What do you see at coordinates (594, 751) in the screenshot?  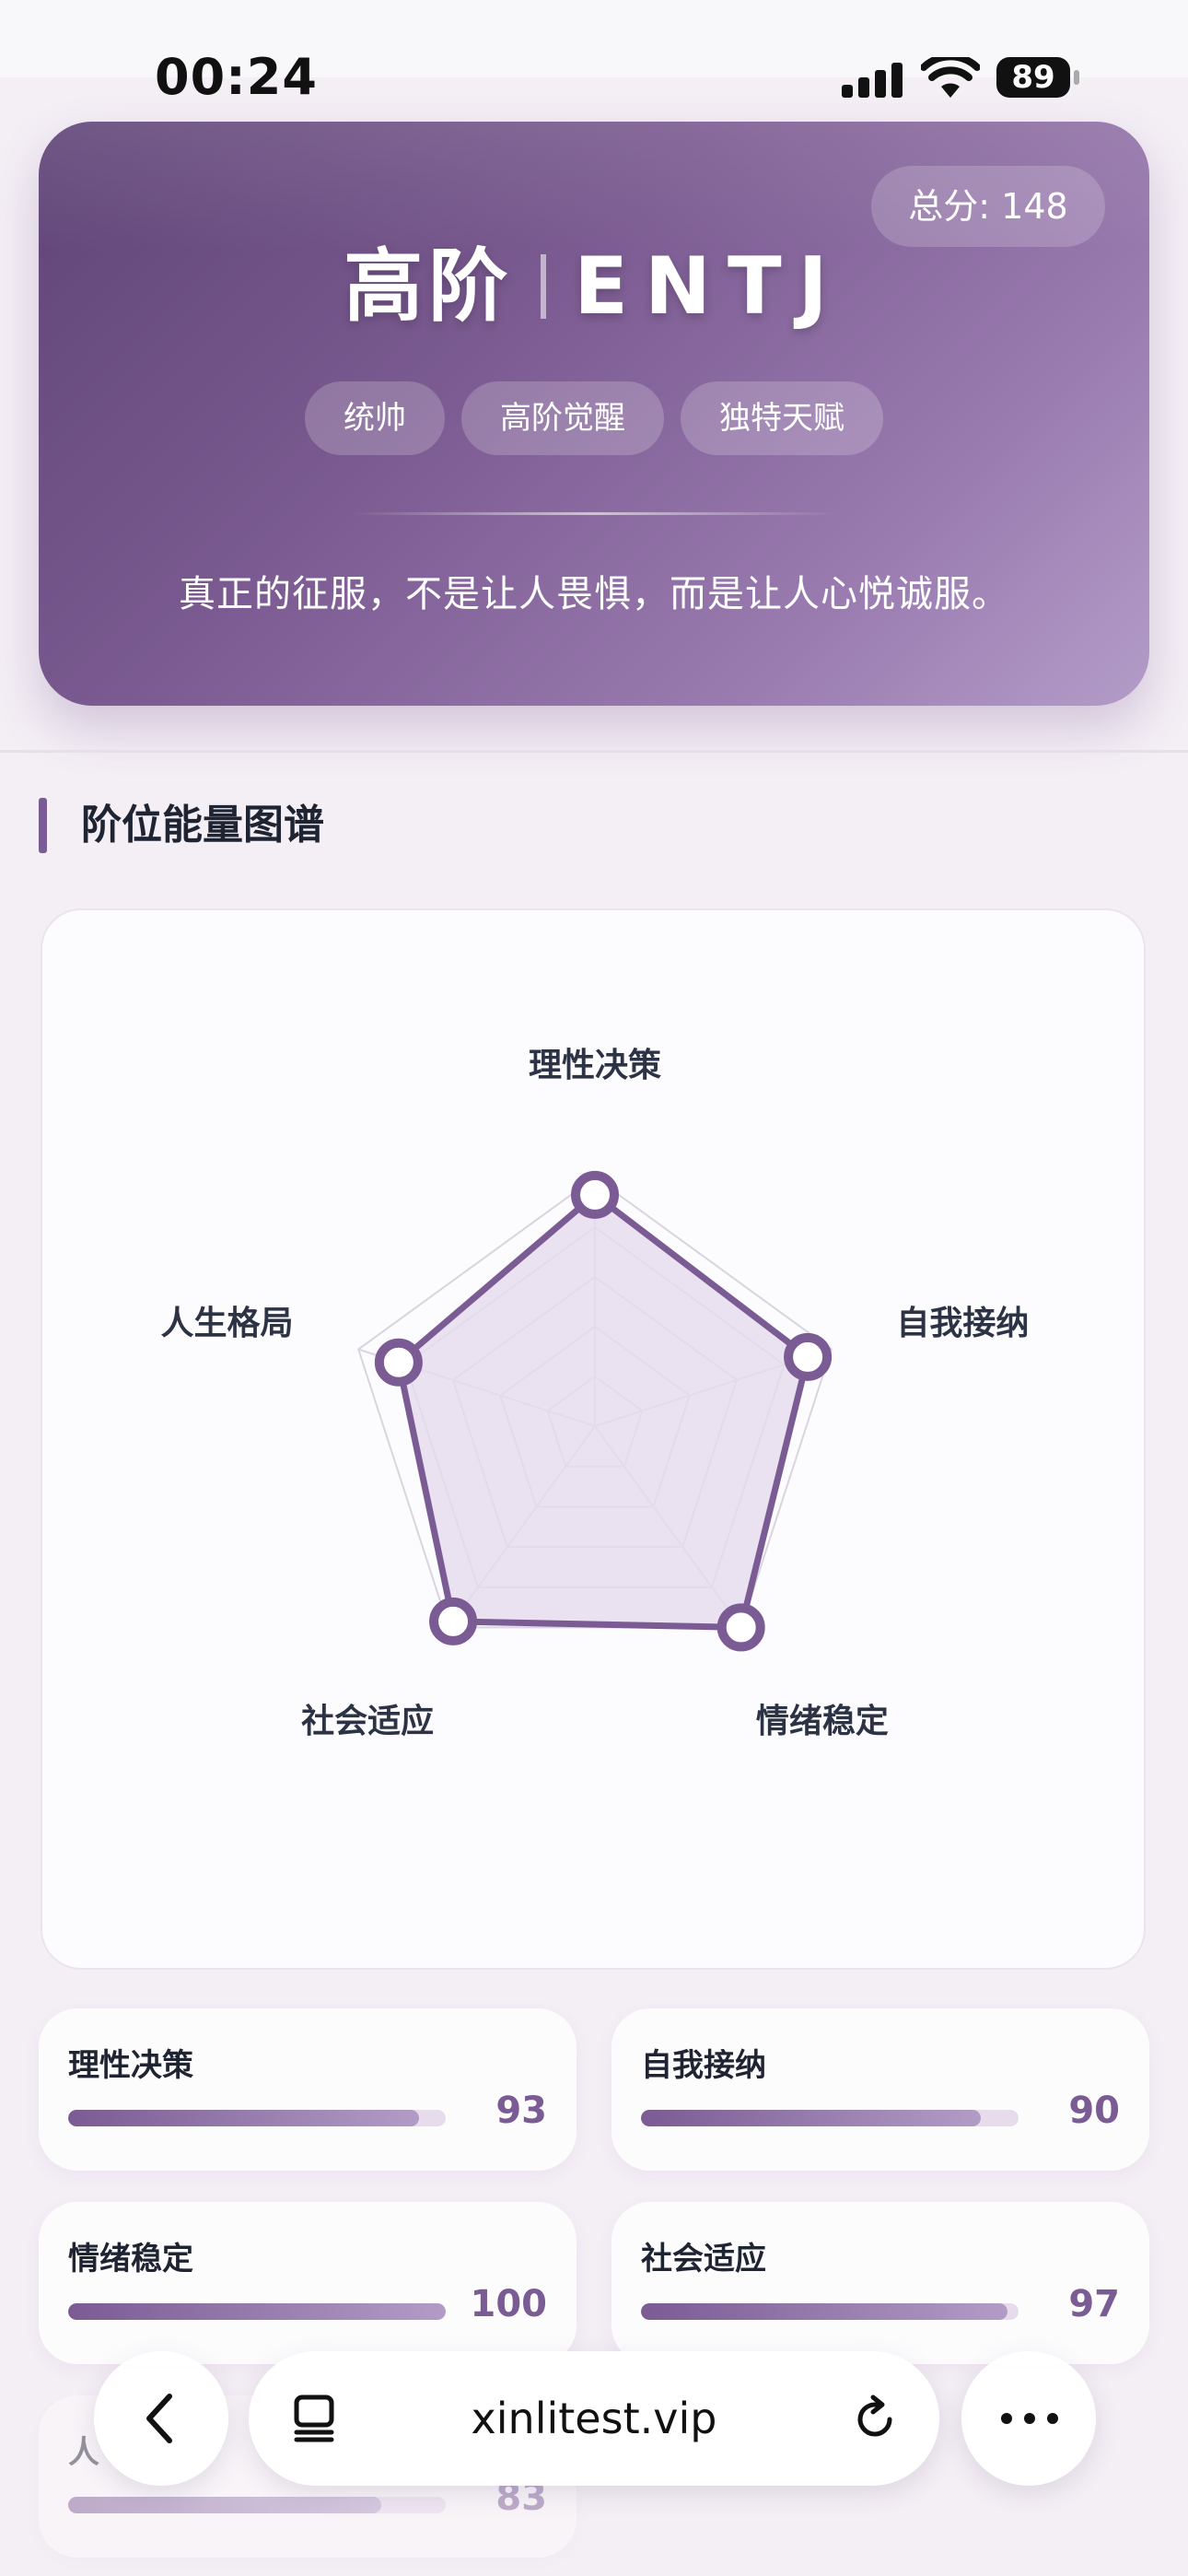 I see `section-divider` at bounding box center [594, 751].